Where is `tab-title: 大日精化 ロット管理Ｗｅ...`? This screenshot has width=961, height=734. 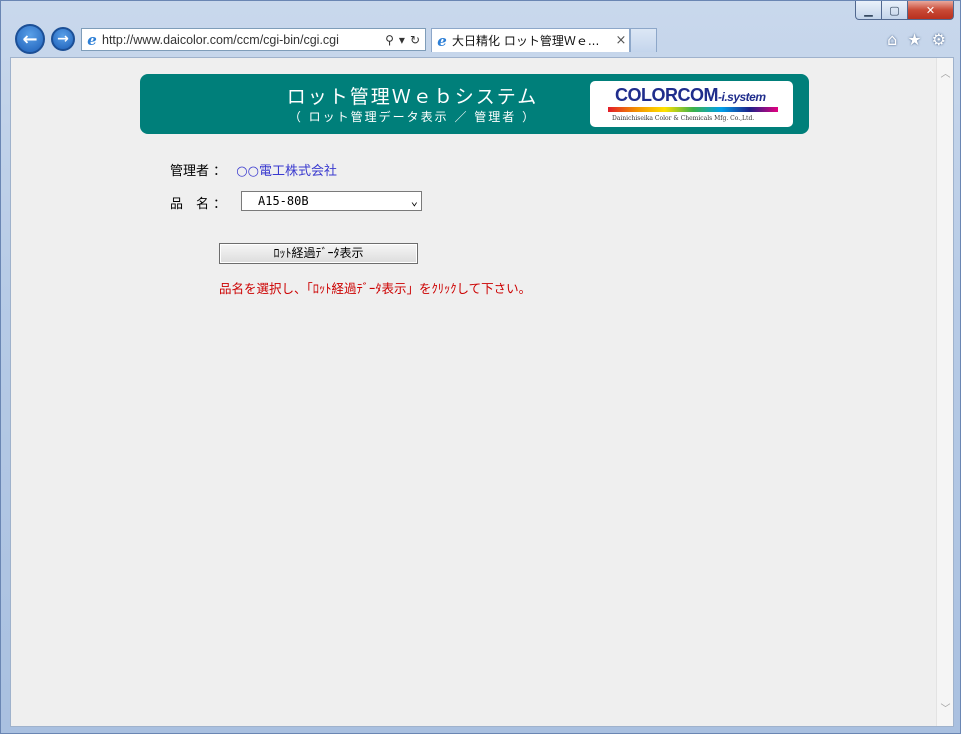
tab-title: 大日精化 ロット管理Ｗｅ... is located at coordinates (526, 41).